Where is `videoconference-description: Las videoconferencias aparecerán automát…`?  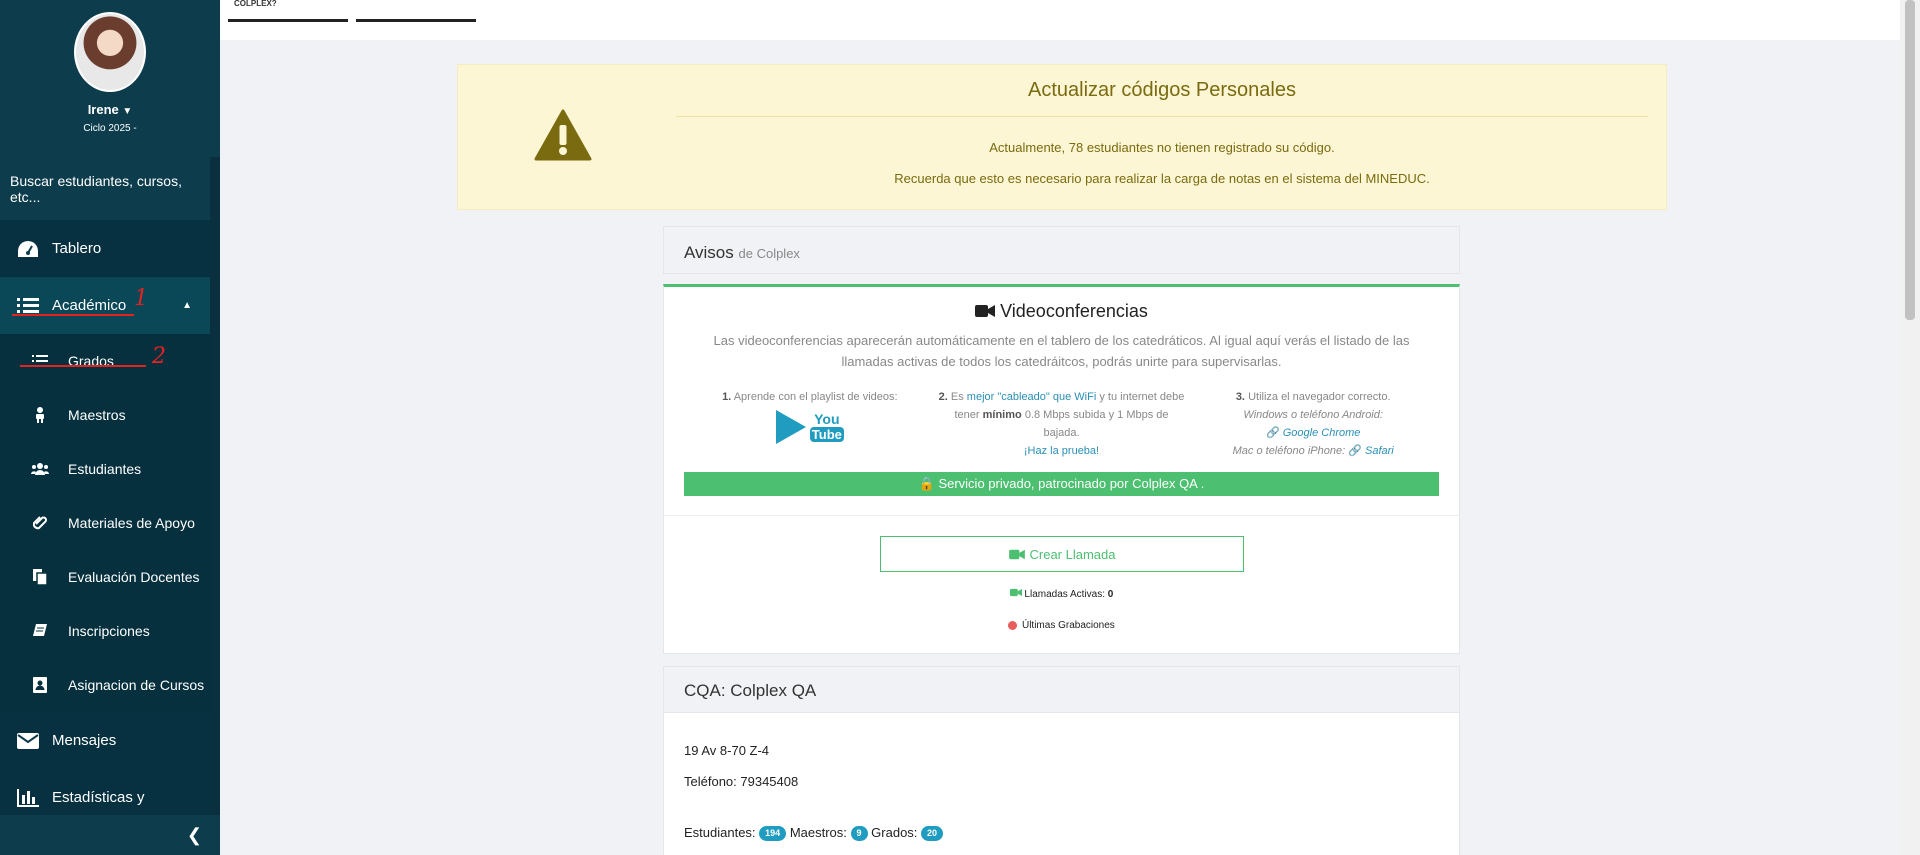 videoconference-description: Las videoconferencias aparecerán automát… is located at coordinates (1061, 351).